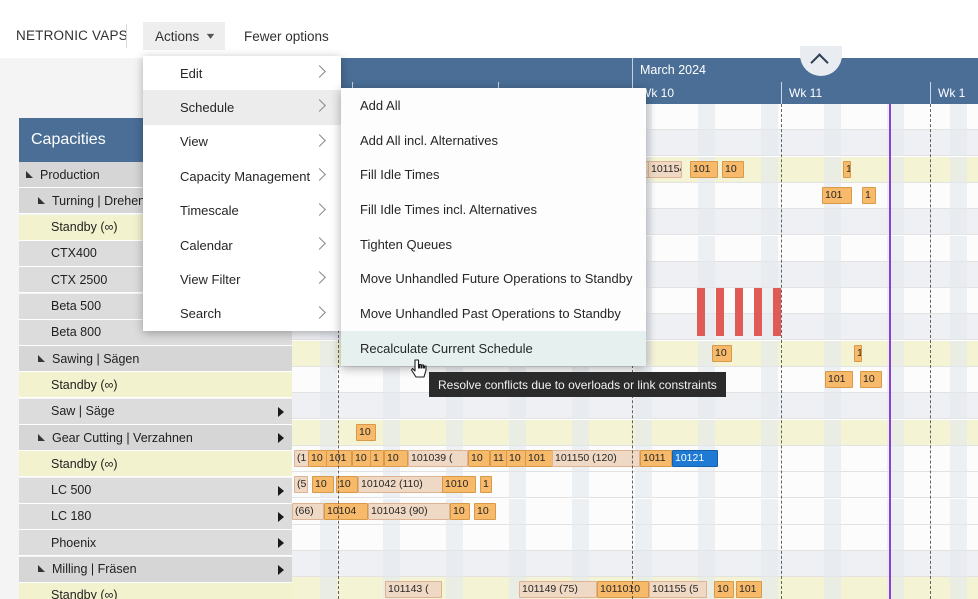  I want to click on submenu-item-add-all: Add All, so click(493, 105).